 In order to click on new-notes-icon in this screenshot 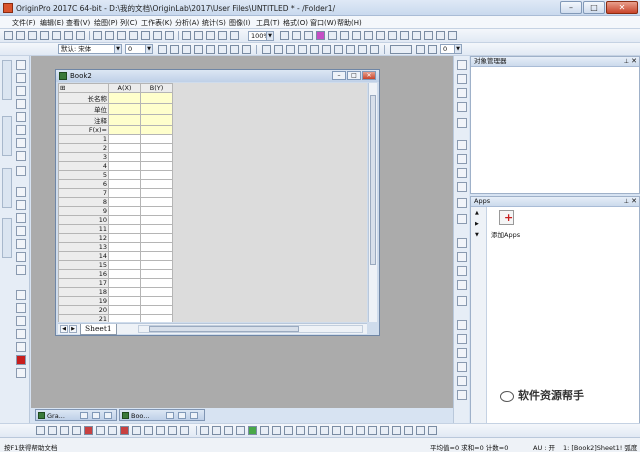, I will do `click(80, 35)`.